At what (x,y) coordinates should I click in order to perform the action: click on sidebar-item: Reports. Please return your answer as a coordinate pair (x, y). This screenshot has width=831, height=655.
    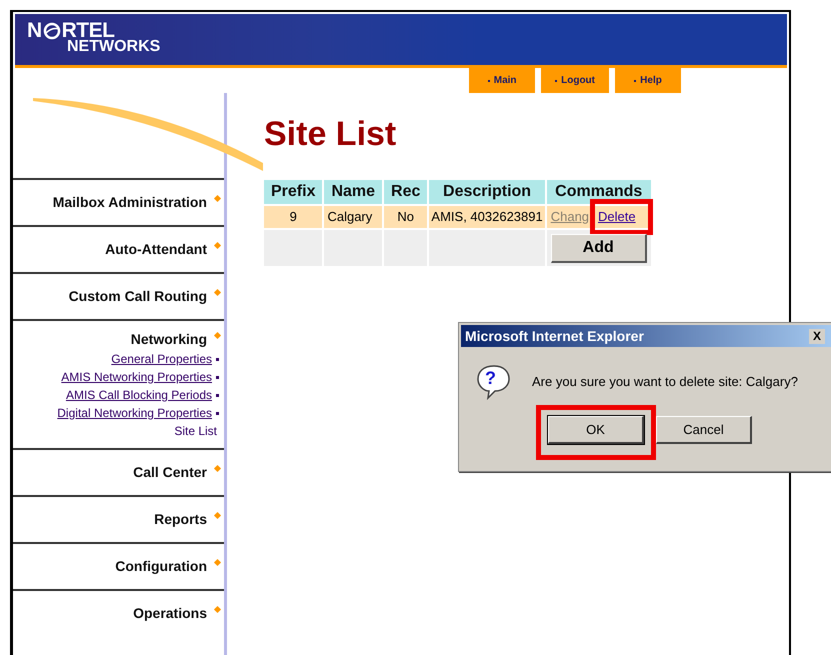
    Looking at the image, I should click on (180, 519).